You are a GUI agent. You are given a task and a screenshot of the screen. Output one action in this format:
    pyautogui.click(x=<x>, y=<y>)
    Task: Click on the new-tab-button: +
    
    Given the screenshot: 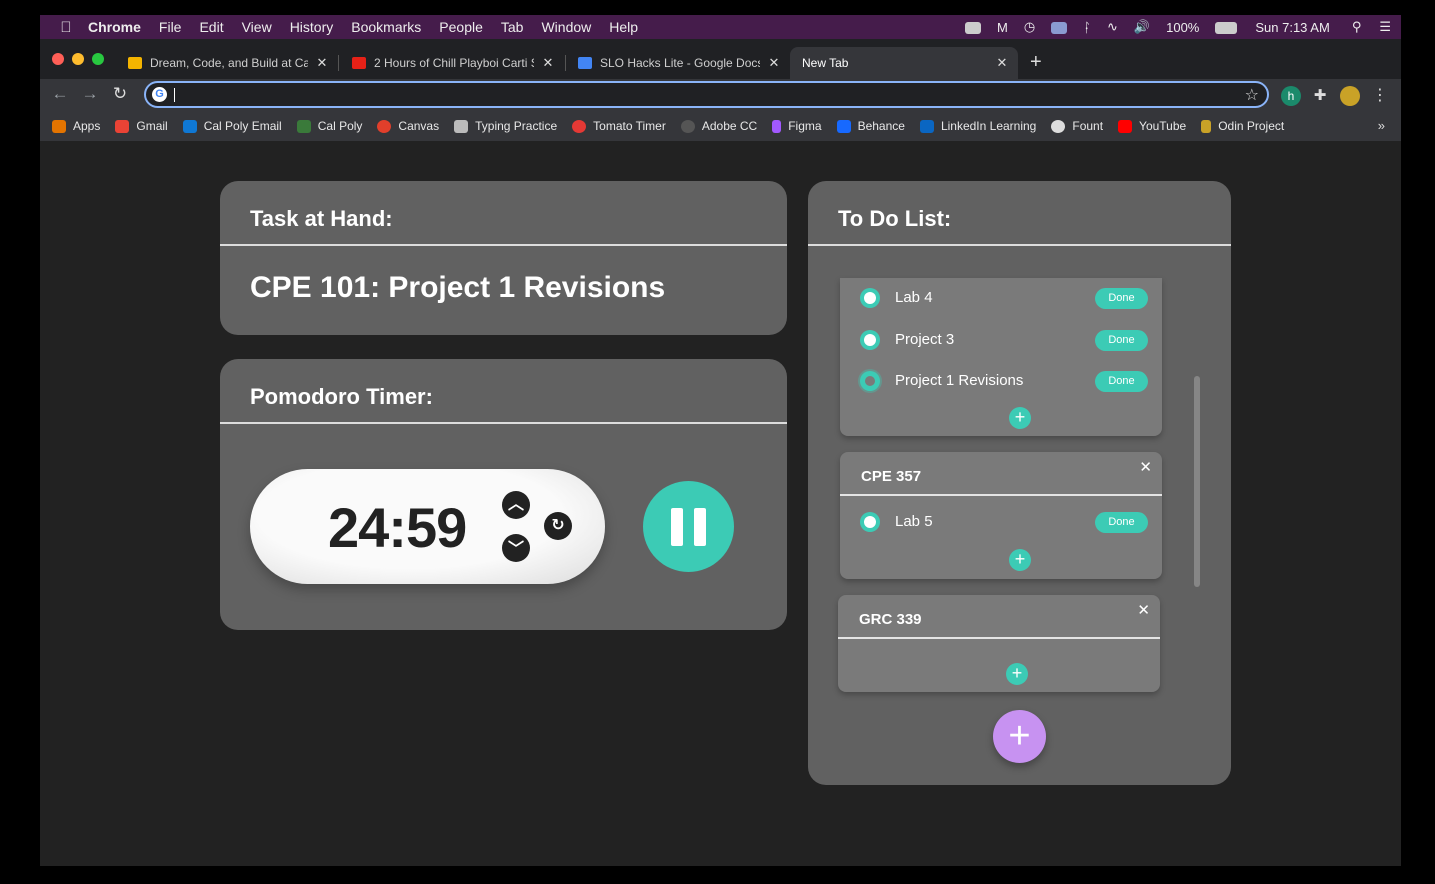 What is the action you would take?
    pyautogui.click(x=1036, y=62)
    